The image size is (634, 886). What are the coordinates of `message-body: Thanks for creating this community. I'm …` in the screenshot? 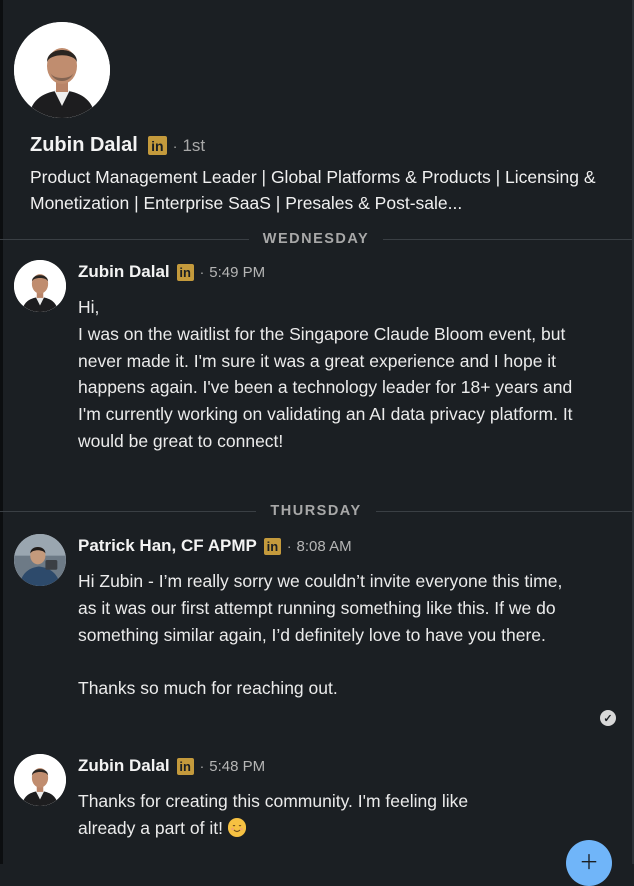 It's located at (298, 815).